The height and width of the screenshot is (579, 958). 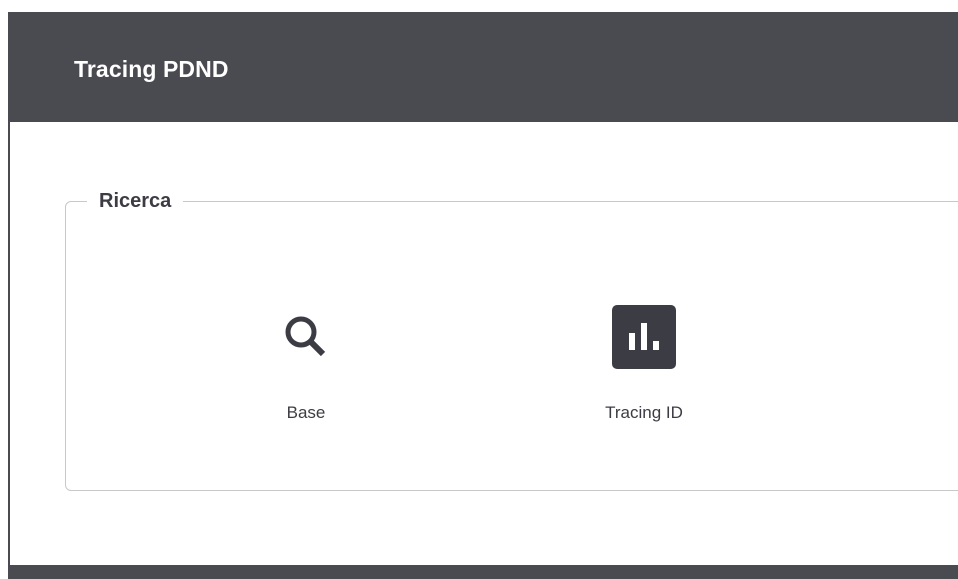 What do you see at coordinates (306, 337) in the screenshot?
I see `search-icon` at bounding box center [306, 337].